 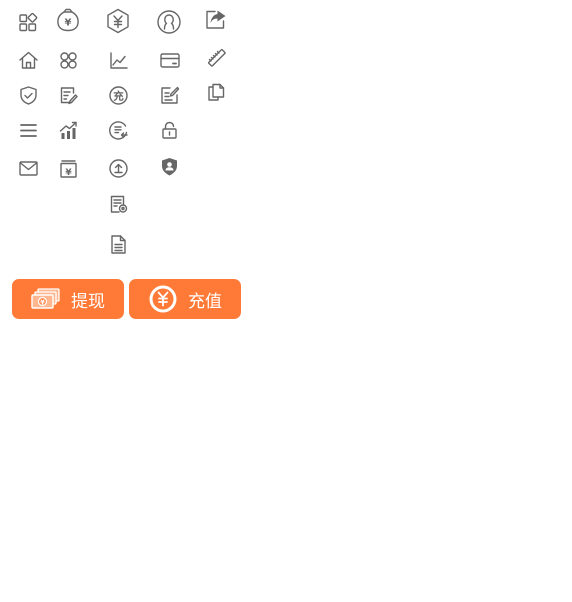 I want to click on recharge-button: 充值, so click(x=185, y=299).